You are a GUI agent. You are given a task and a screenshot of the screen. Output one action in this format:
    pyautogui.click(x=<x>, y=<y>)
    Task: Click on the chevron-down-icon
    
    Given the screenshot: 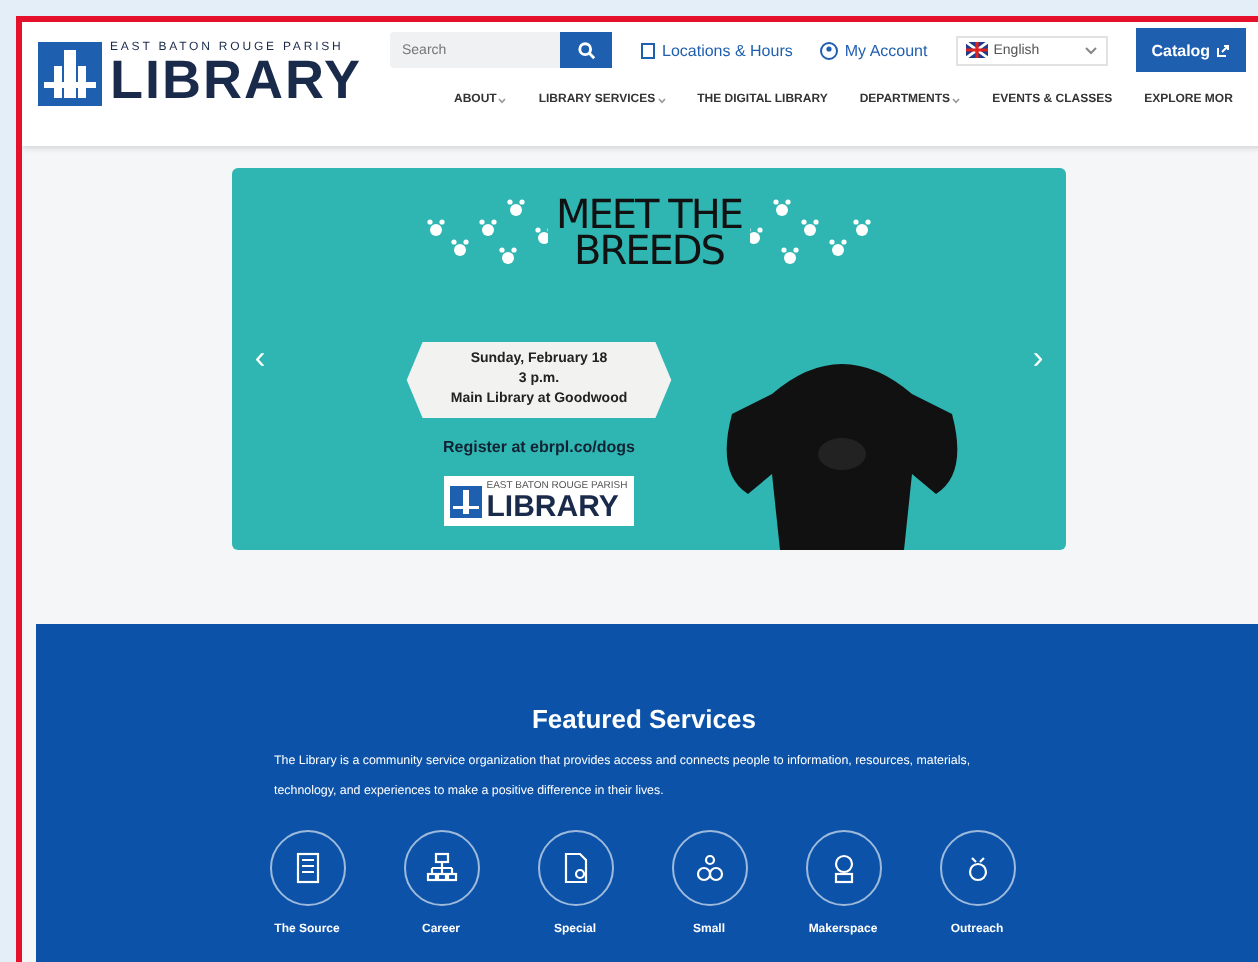 What is the action you would take?
    pyautogui.click(x=1090, y=50)
    